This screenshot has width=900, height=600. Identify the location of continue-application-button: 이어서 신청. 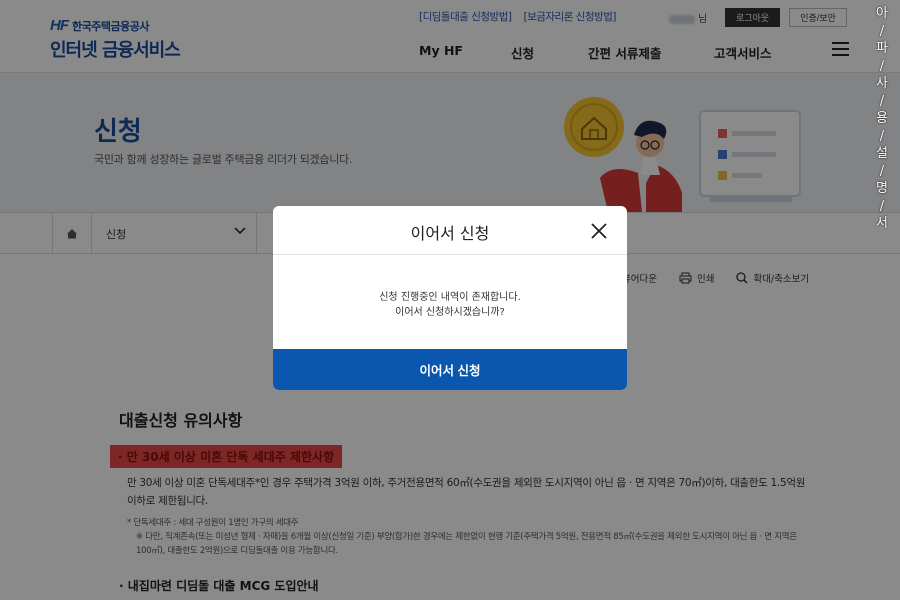
(450, 369).